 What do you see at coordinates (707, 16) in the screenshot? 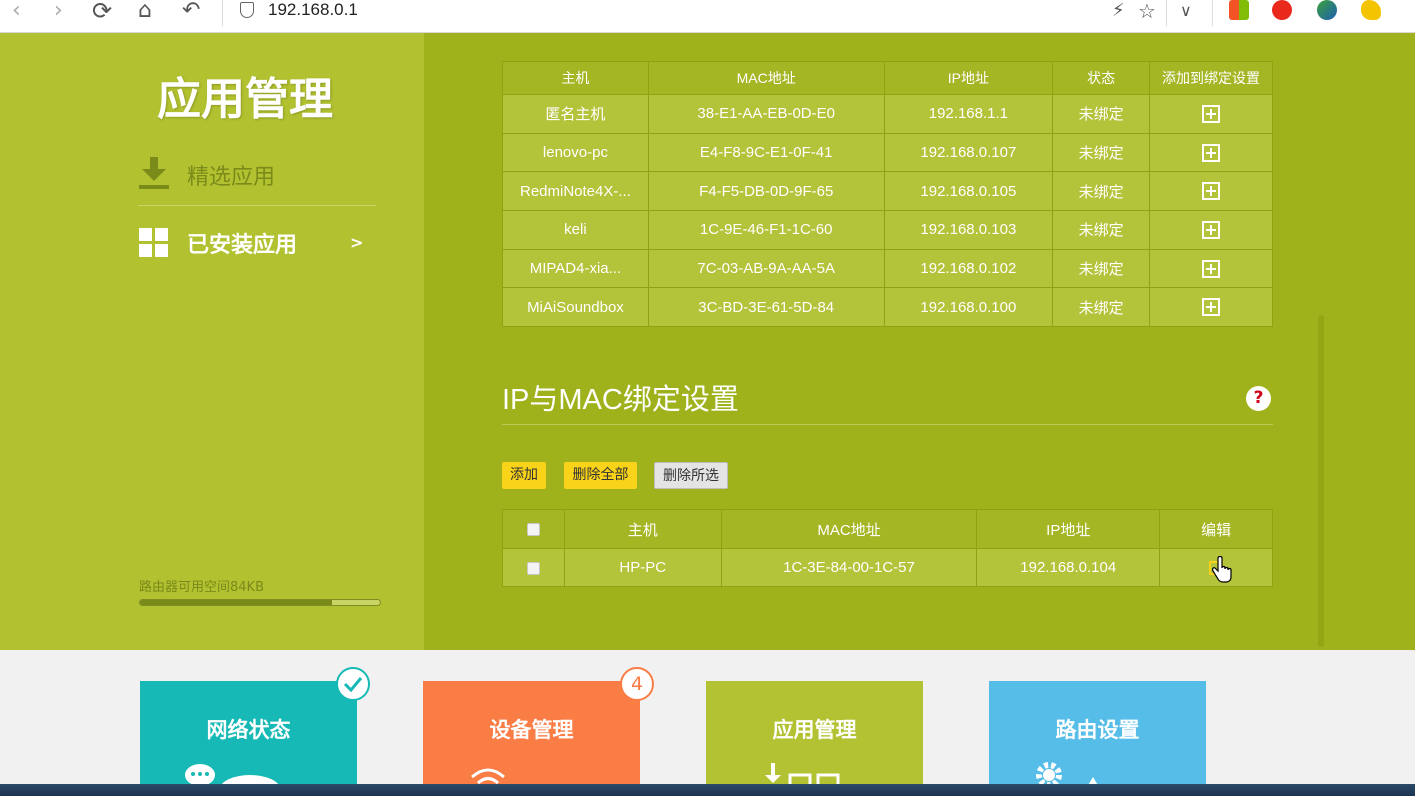
I see `browser-toolbar: ‹ › ⟳ ⌂ ↶ 192.168.0.1 ⚡ ☆ ∨` at bounding box center [707, 16].